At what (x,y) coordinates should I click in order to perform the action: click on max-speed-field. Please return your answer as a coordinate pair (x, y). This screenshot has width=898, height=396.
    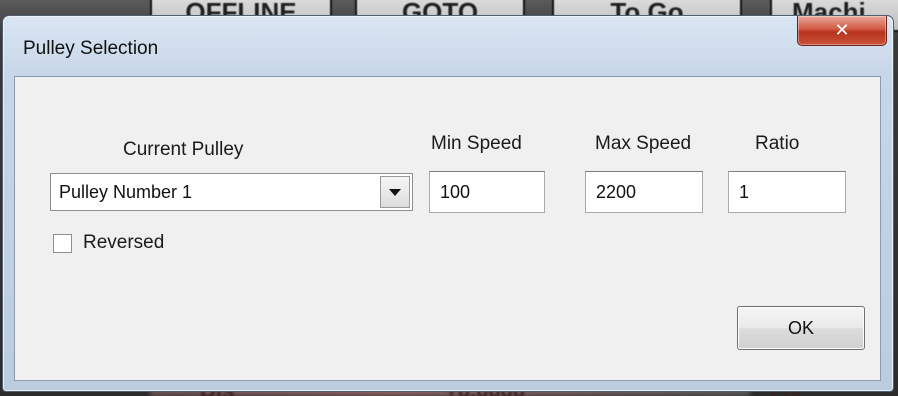
    Looking at the image, I should click on (644, 192).